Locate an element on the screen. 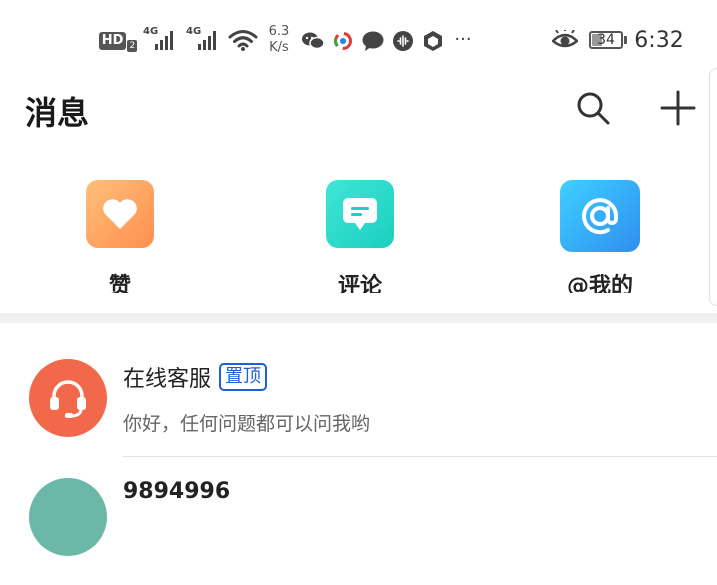 The height and width of the screenshot is (585, 717). comments-entry: 评论 is located at coordinates (360, 236).